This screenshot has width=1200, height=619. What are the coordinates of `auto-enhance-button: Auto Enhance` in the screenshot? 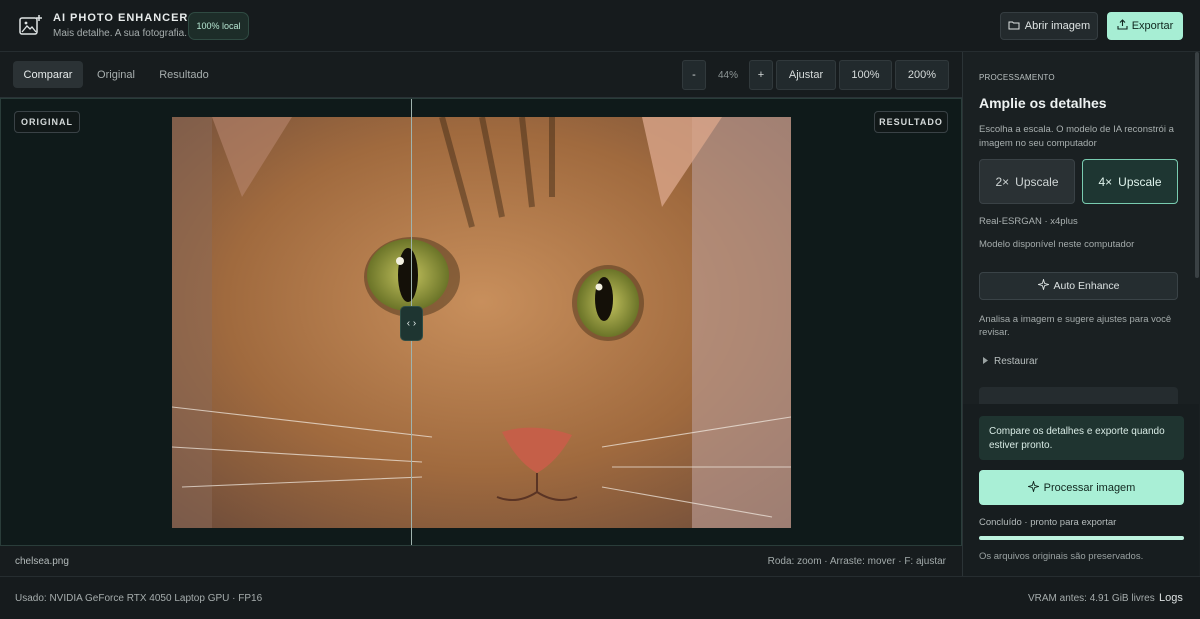 It's located at (1078, 286).